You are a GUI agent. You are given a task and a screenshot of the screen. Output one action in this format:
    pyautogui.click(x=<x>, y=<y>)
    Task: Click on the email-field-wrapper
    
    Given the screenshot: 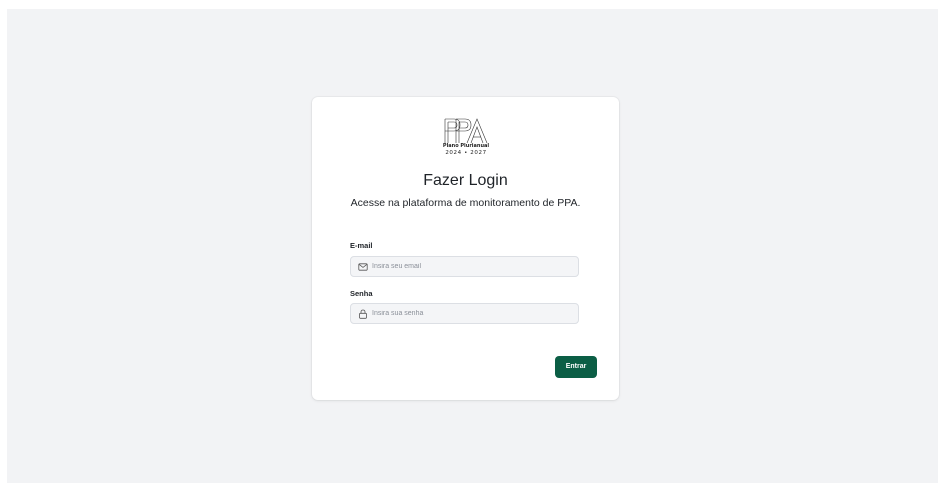 What is the action you would take?
    pyautogui.click(x=464, y=266)
    